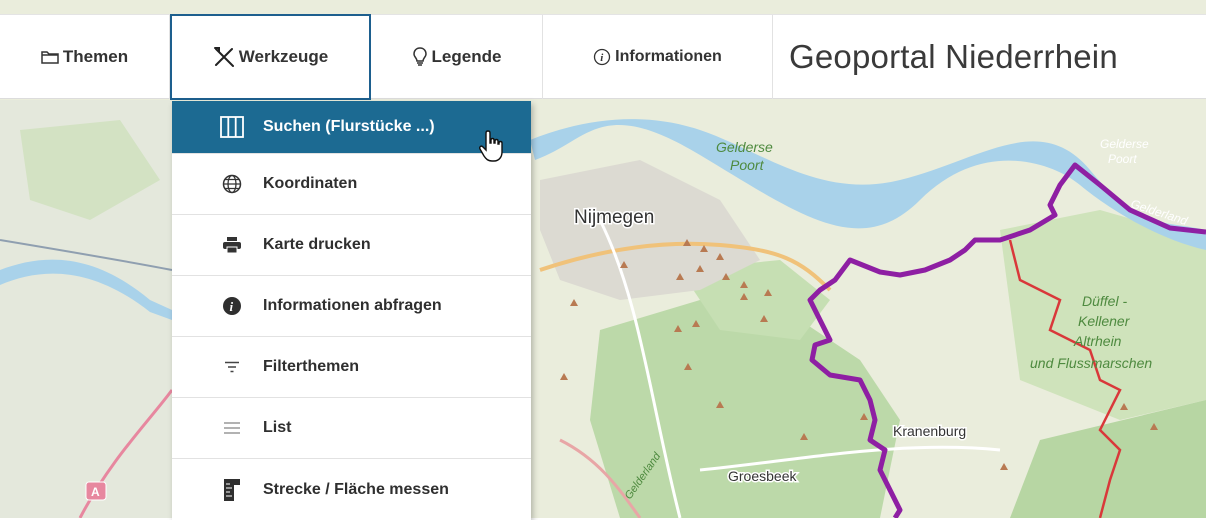 This screenshot has height=520, width=1206. I want to click on menu-item-list: List, so click(351, 428).